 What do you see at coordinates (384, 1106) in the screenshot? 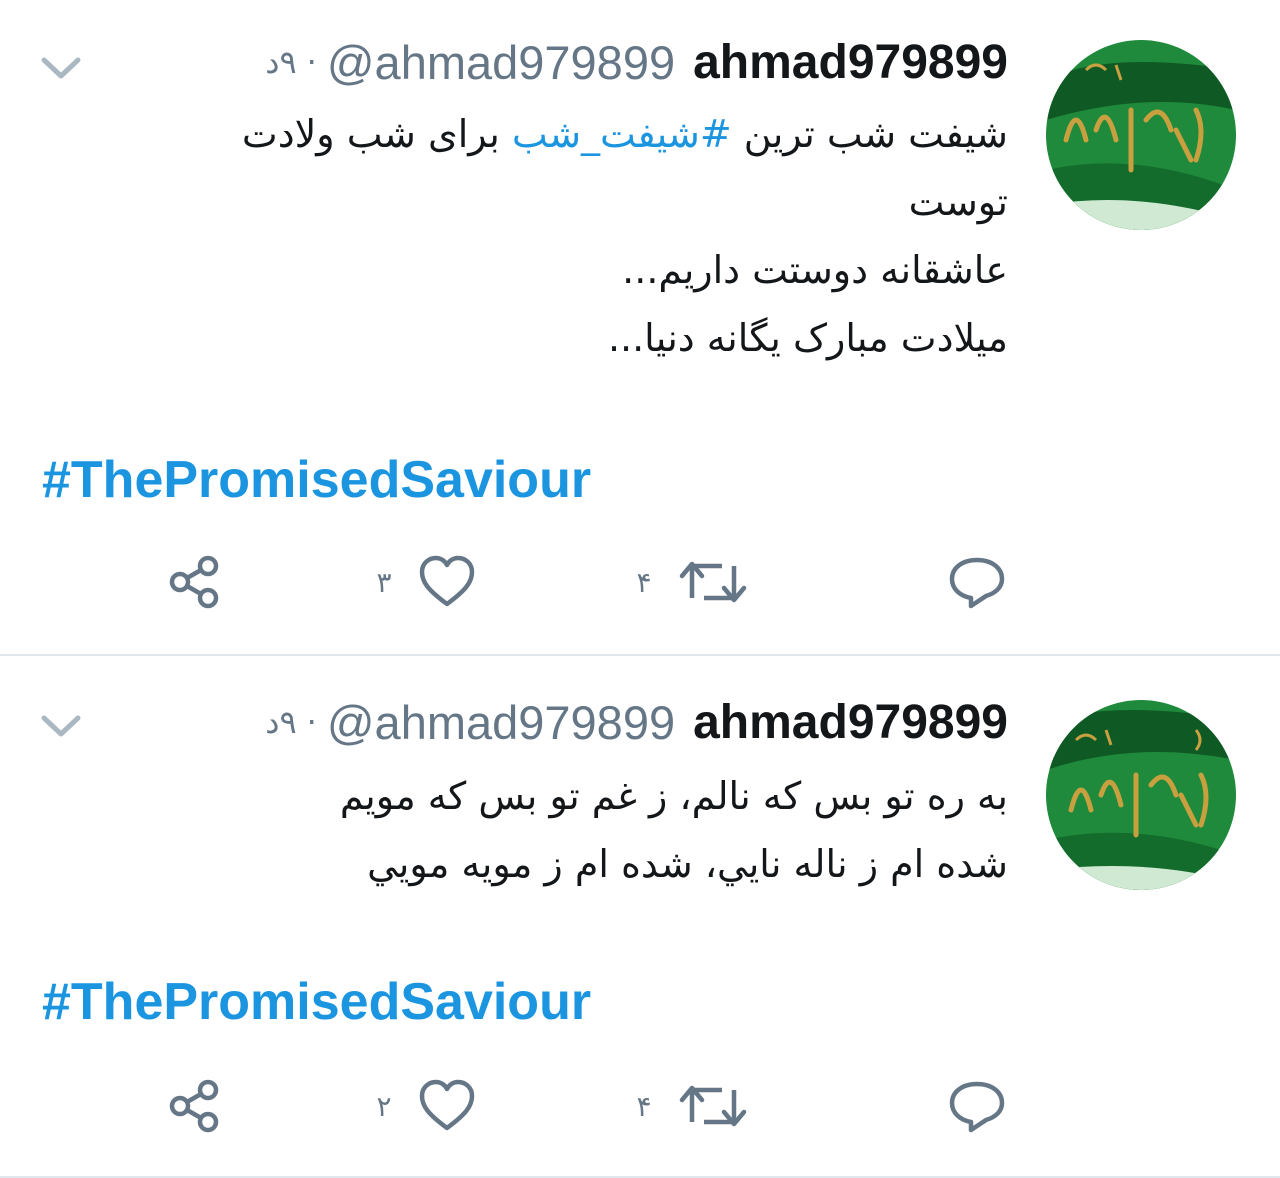
I see `like-count: ۲` at bounding box center [384, 1106].